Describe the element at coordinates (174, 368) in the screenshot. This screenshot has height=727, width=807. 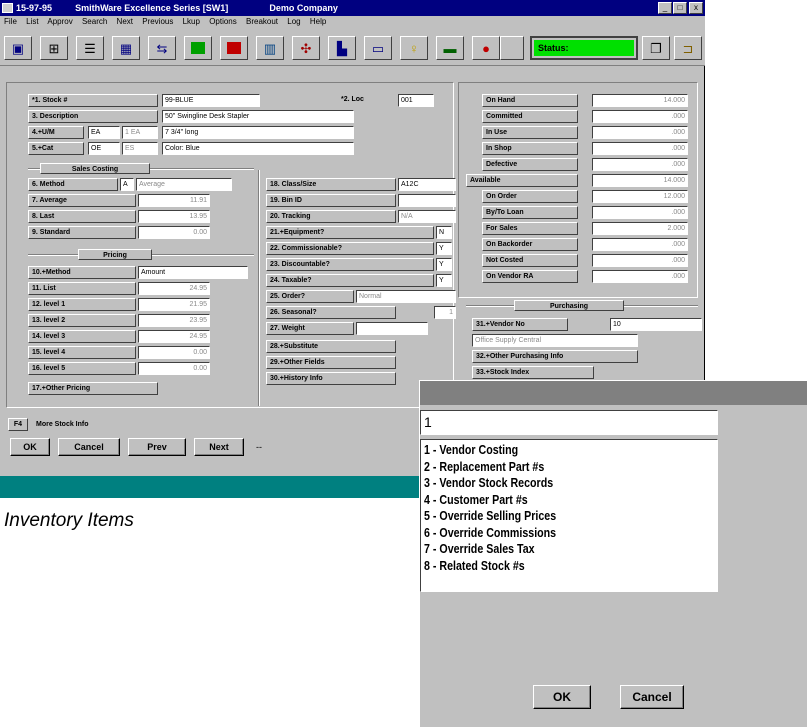
I see `level5-price-field: 0.00` at that location.